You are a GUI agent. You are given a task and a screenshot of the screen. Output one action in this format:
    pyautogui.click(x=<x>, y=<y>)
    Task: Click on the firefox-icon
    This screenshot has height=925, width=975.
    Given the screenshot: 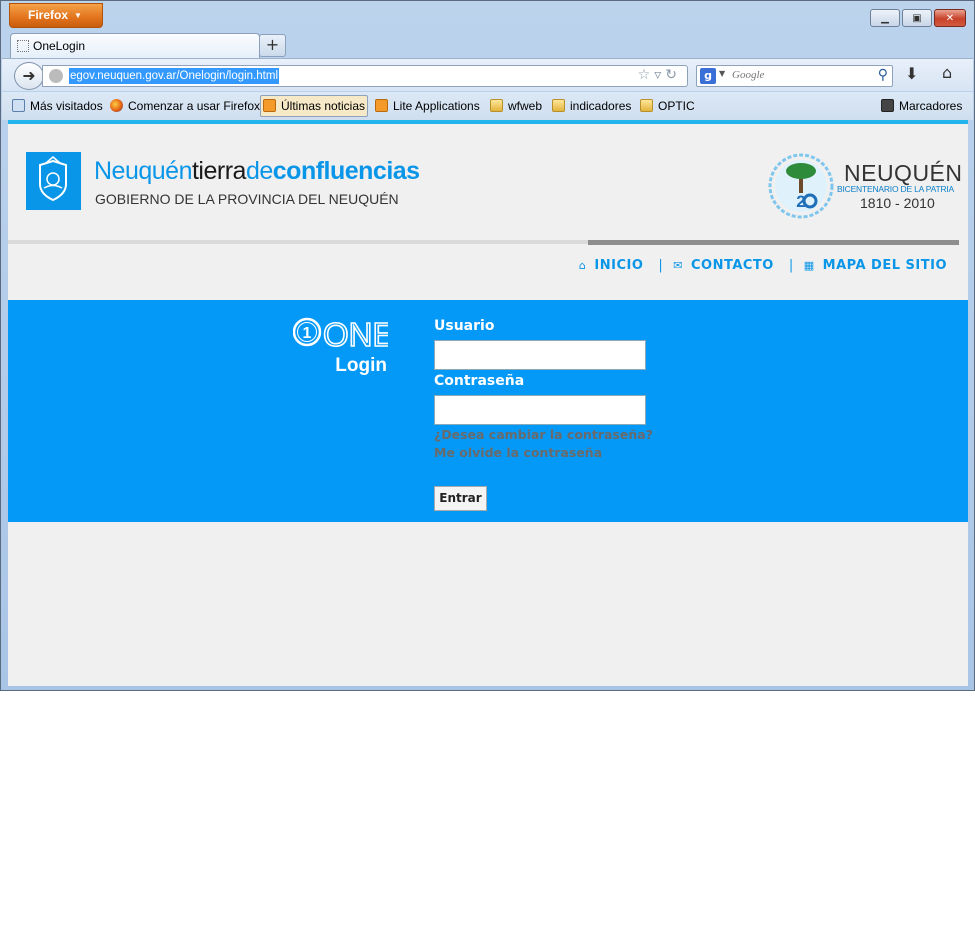 What is the action you would take?
    pyautogui.click(x=116, y=105)
    